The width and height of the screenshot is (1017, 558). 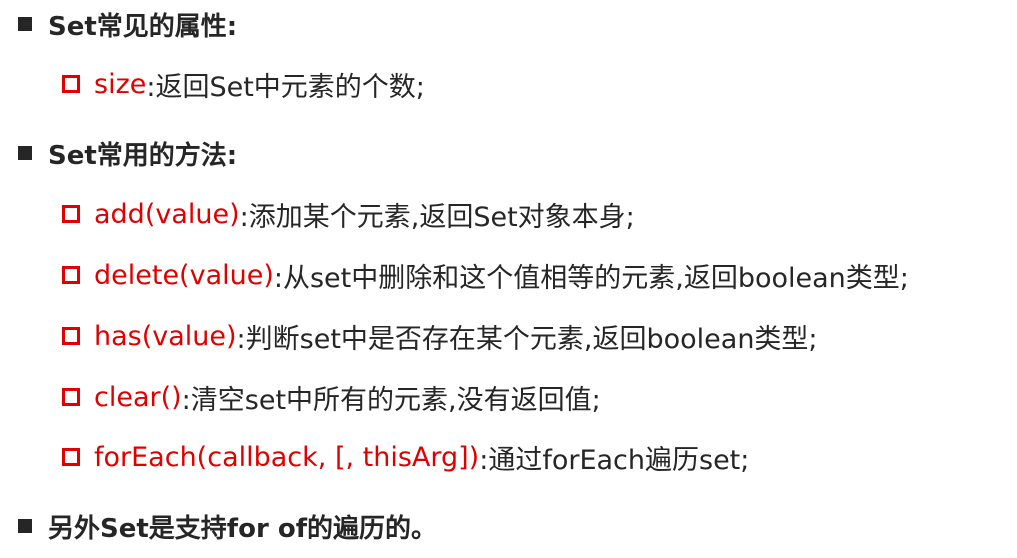 I want to click on list-item-clear: clear() :清空set中所有的元素,没有返回值;, so click(x=331, y=397).